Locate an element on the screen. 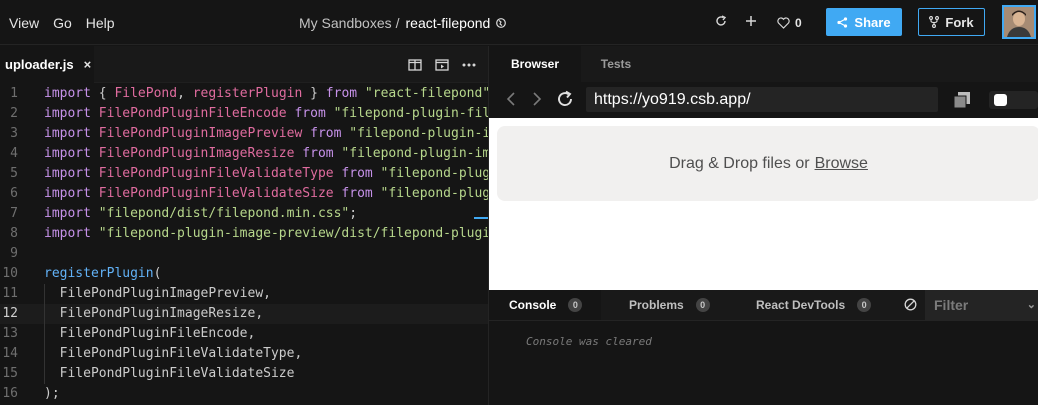 This screenshot has height=405, width=1038. url-input: https://yo919.csb.app/ is located at coordinates (762, 99).